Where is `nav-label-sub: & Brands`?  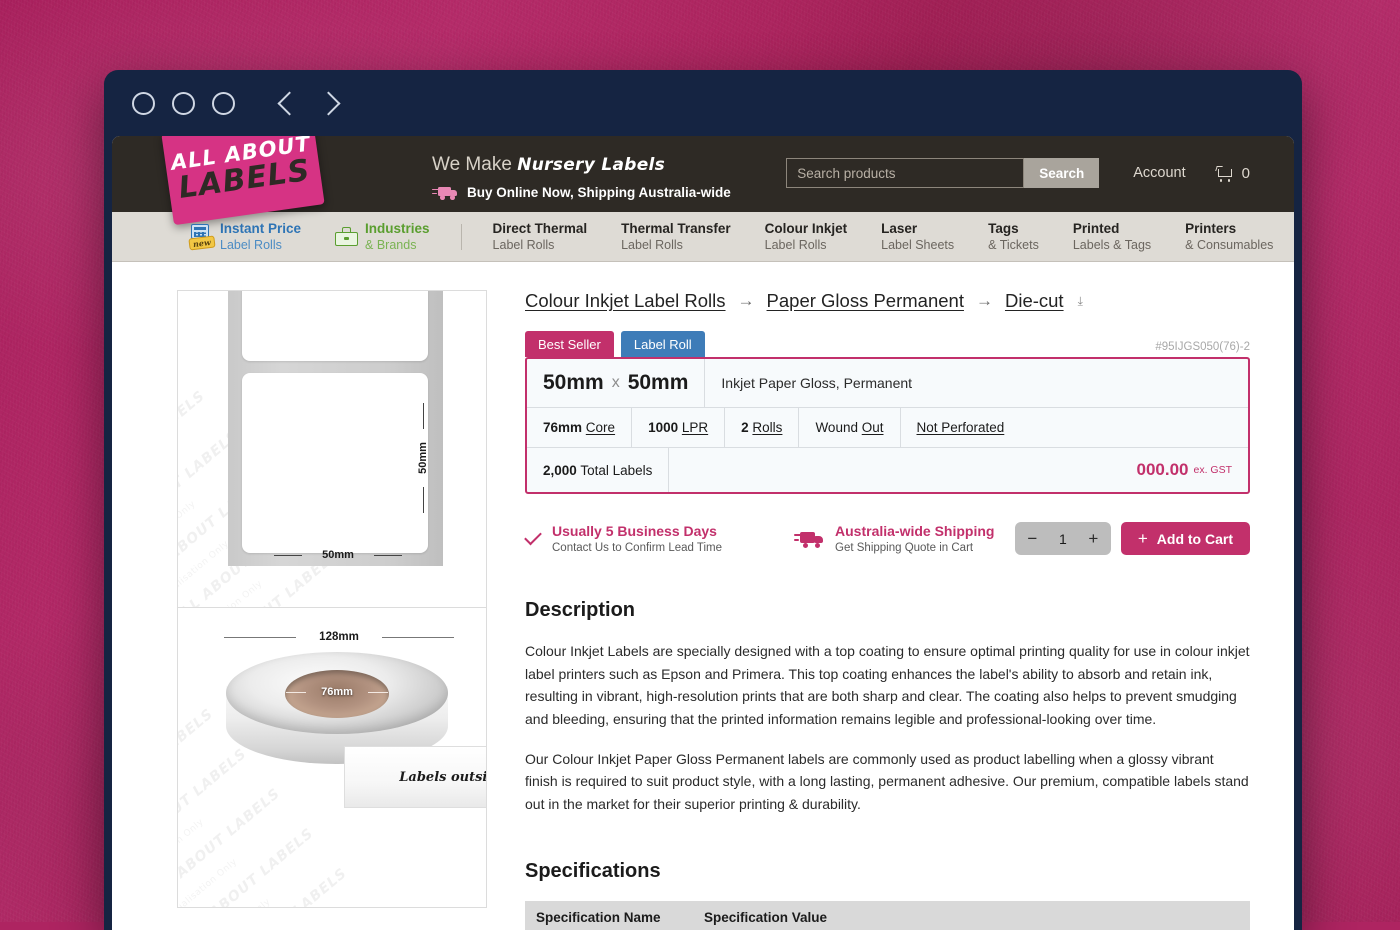
nav-label-sub: & Brands is located at coordinates (391, 245).